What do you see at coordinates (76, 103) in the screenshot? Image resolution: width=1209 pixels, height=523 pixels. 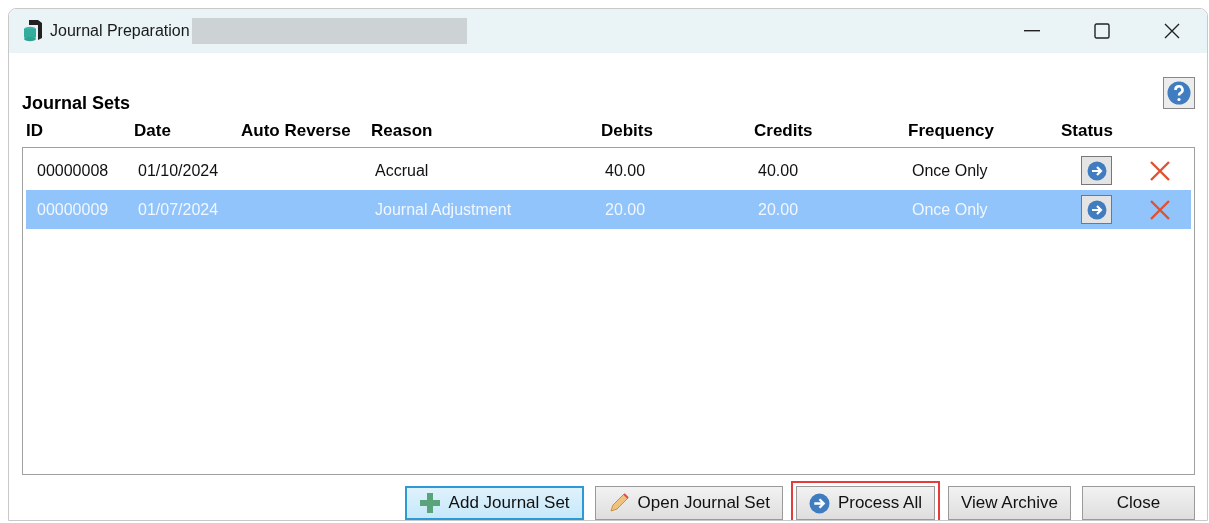 I see `section-heading: Journal Sets` at bounding box center [76, 103].